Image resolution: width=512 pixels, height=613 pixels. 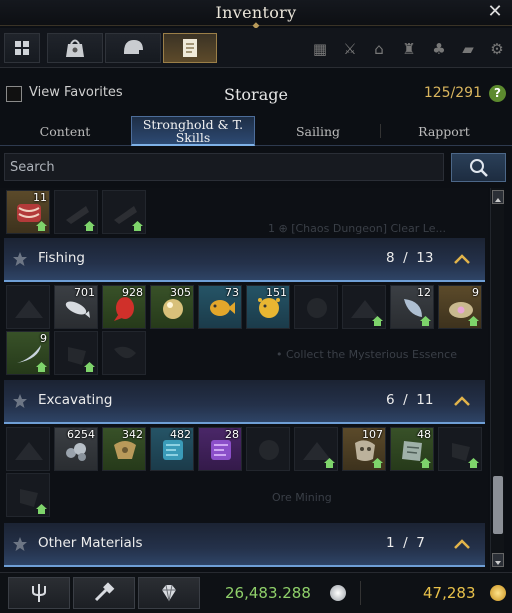 I want to click on trident-button, so click(x=39, y=593).